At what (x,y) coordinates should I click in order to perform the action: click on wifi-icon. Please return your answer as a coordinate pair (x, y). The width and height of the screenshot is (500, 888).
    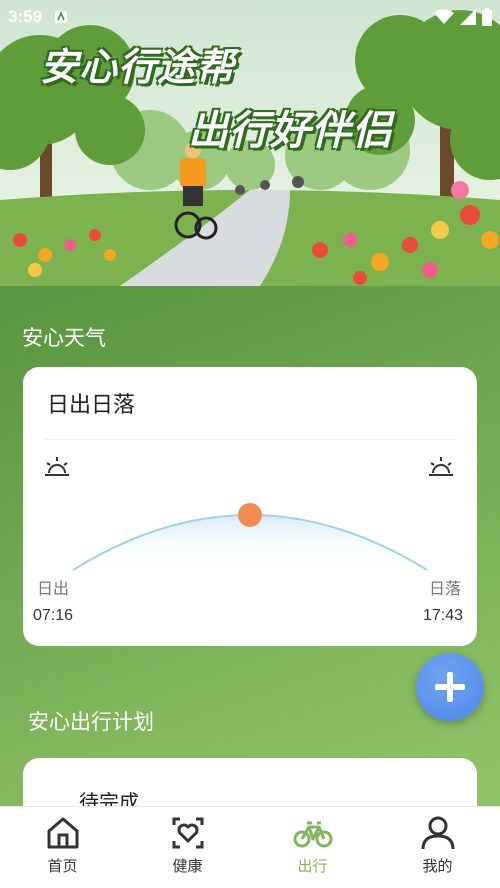
    Looking at the image, I should click on (444, 16).